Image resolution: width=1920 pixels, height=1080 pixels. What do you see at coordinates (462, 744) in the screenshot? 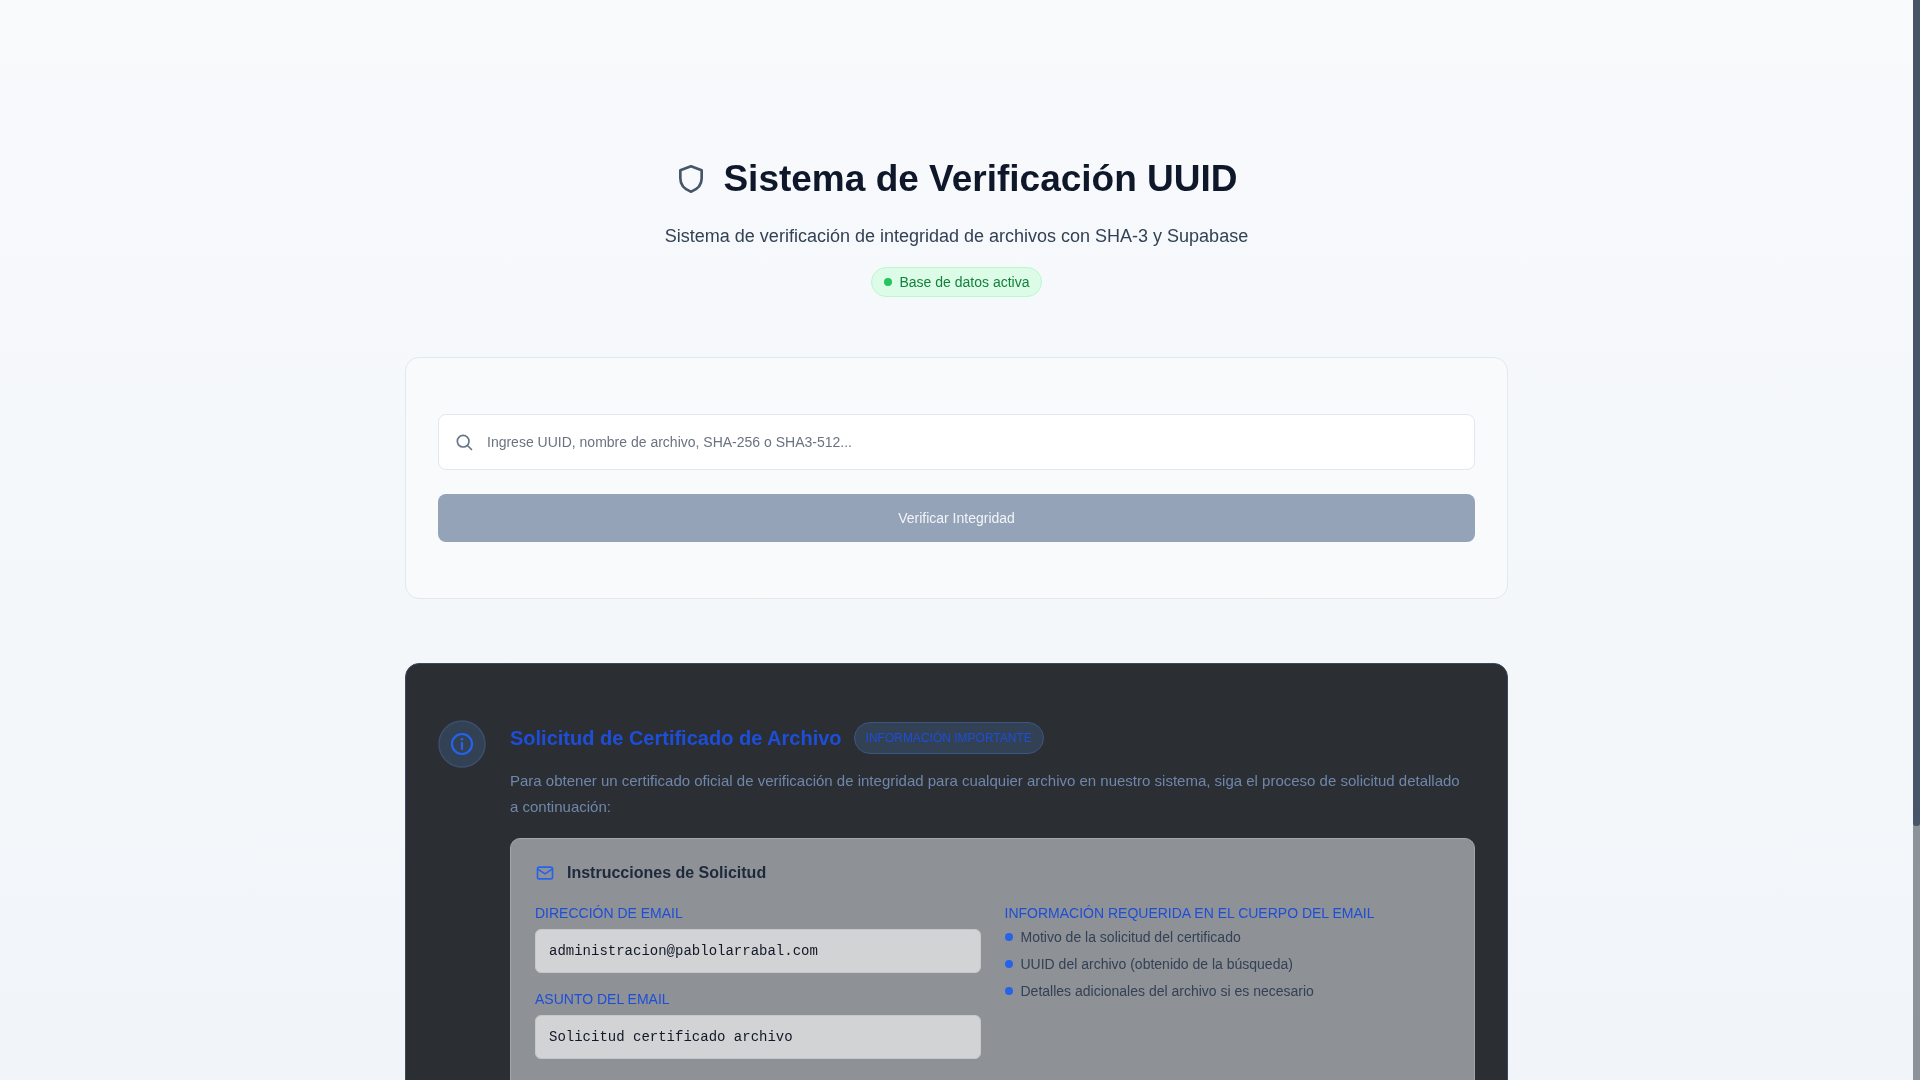
I see `info-icon` at bounding box center [462, 744].